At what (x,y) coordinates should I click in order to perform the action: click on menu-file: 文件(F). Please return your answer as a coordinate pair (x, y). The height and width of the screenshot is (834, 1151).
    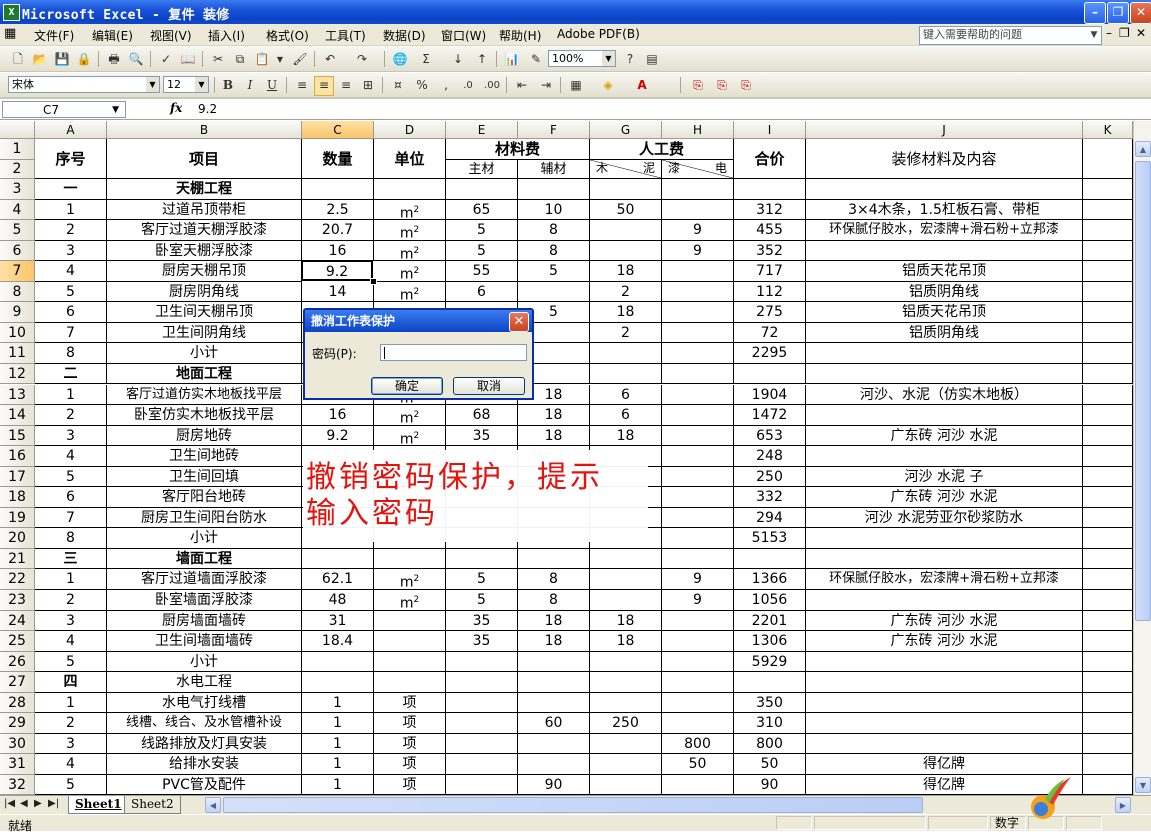
    Looking at the image, I should click on (54, 35).